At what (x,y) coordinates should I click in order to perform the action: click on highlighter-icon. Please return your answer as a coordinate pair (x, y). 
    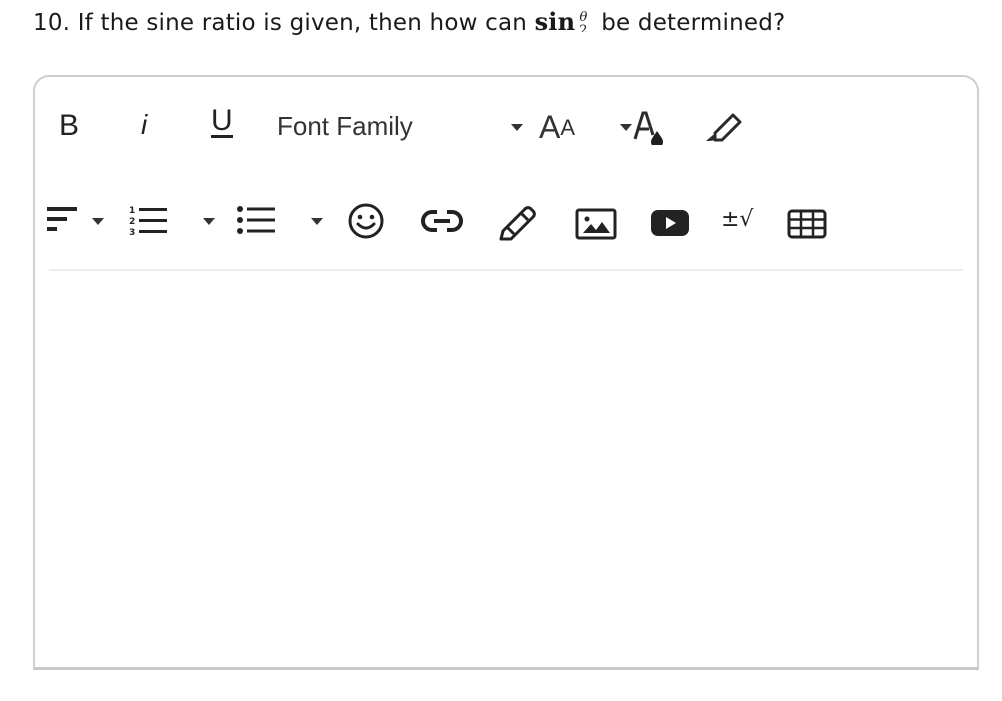
    Looking at the image, I should click on (724, 127).